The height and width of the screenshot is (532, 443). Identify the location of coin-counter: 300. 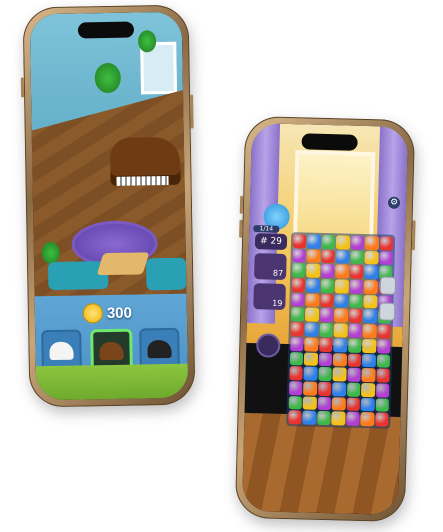
(107, 313).